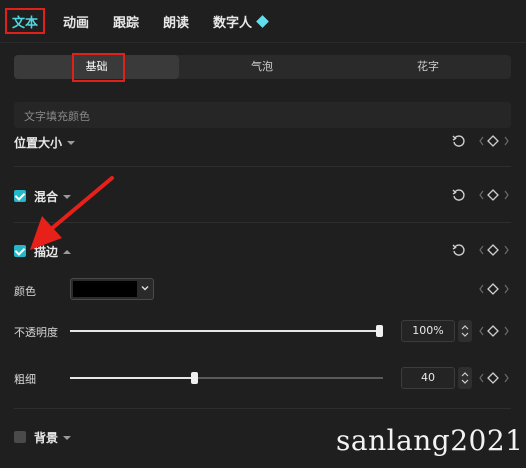 This screenshot has height=468, width=526. Describe the element at coordinates (226, 378) in the screenshot. I see `thickness-slider` at that location.